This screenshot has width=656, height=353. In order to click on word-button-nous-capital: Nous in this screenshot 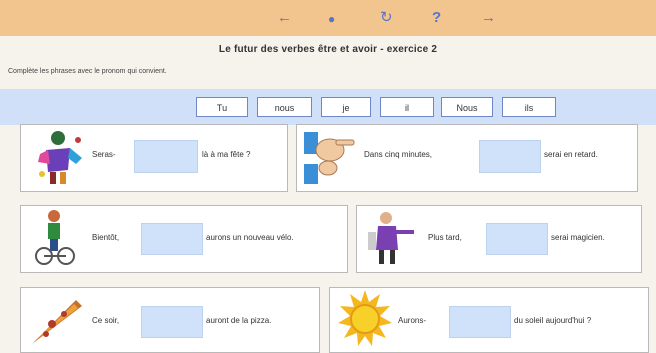, I will do `click(467, 107)`.